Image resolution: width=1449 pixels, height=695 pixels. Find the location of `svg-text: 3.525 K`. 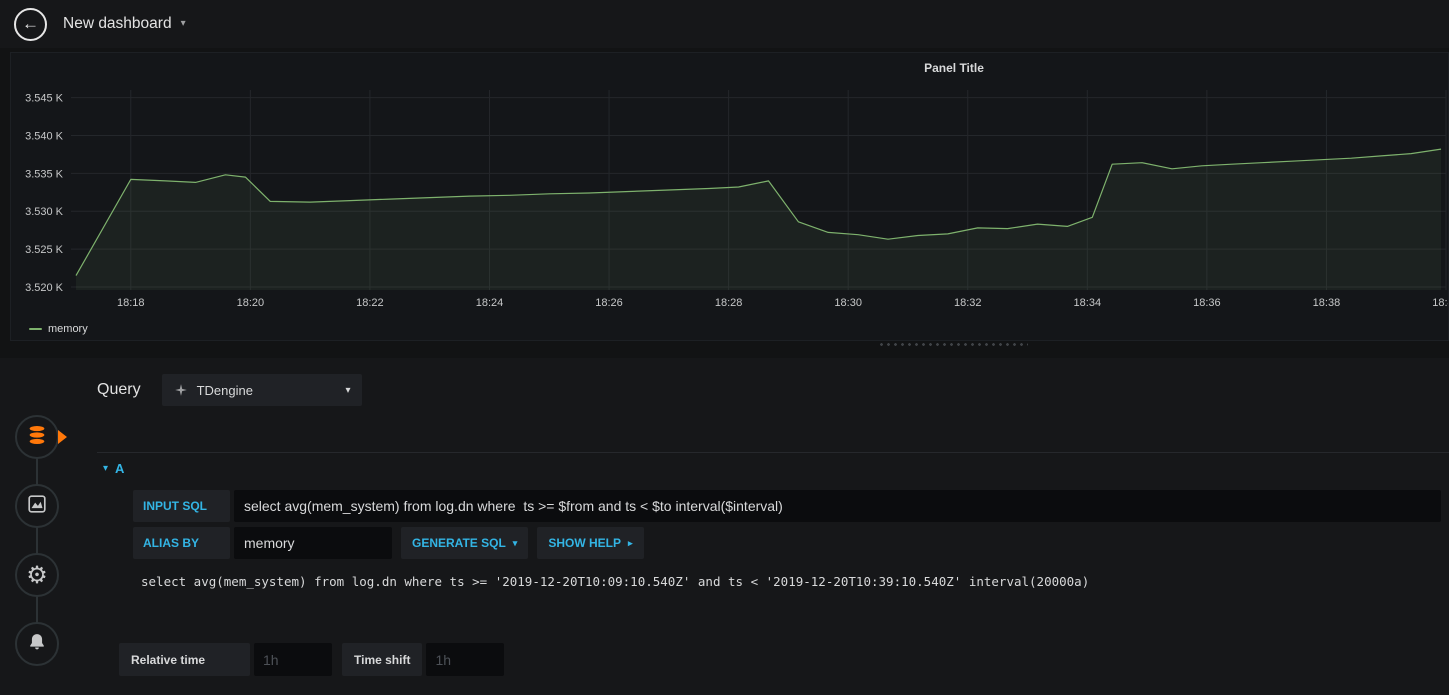

svg-text: 3.525 K is located at coordinates (44, 250).